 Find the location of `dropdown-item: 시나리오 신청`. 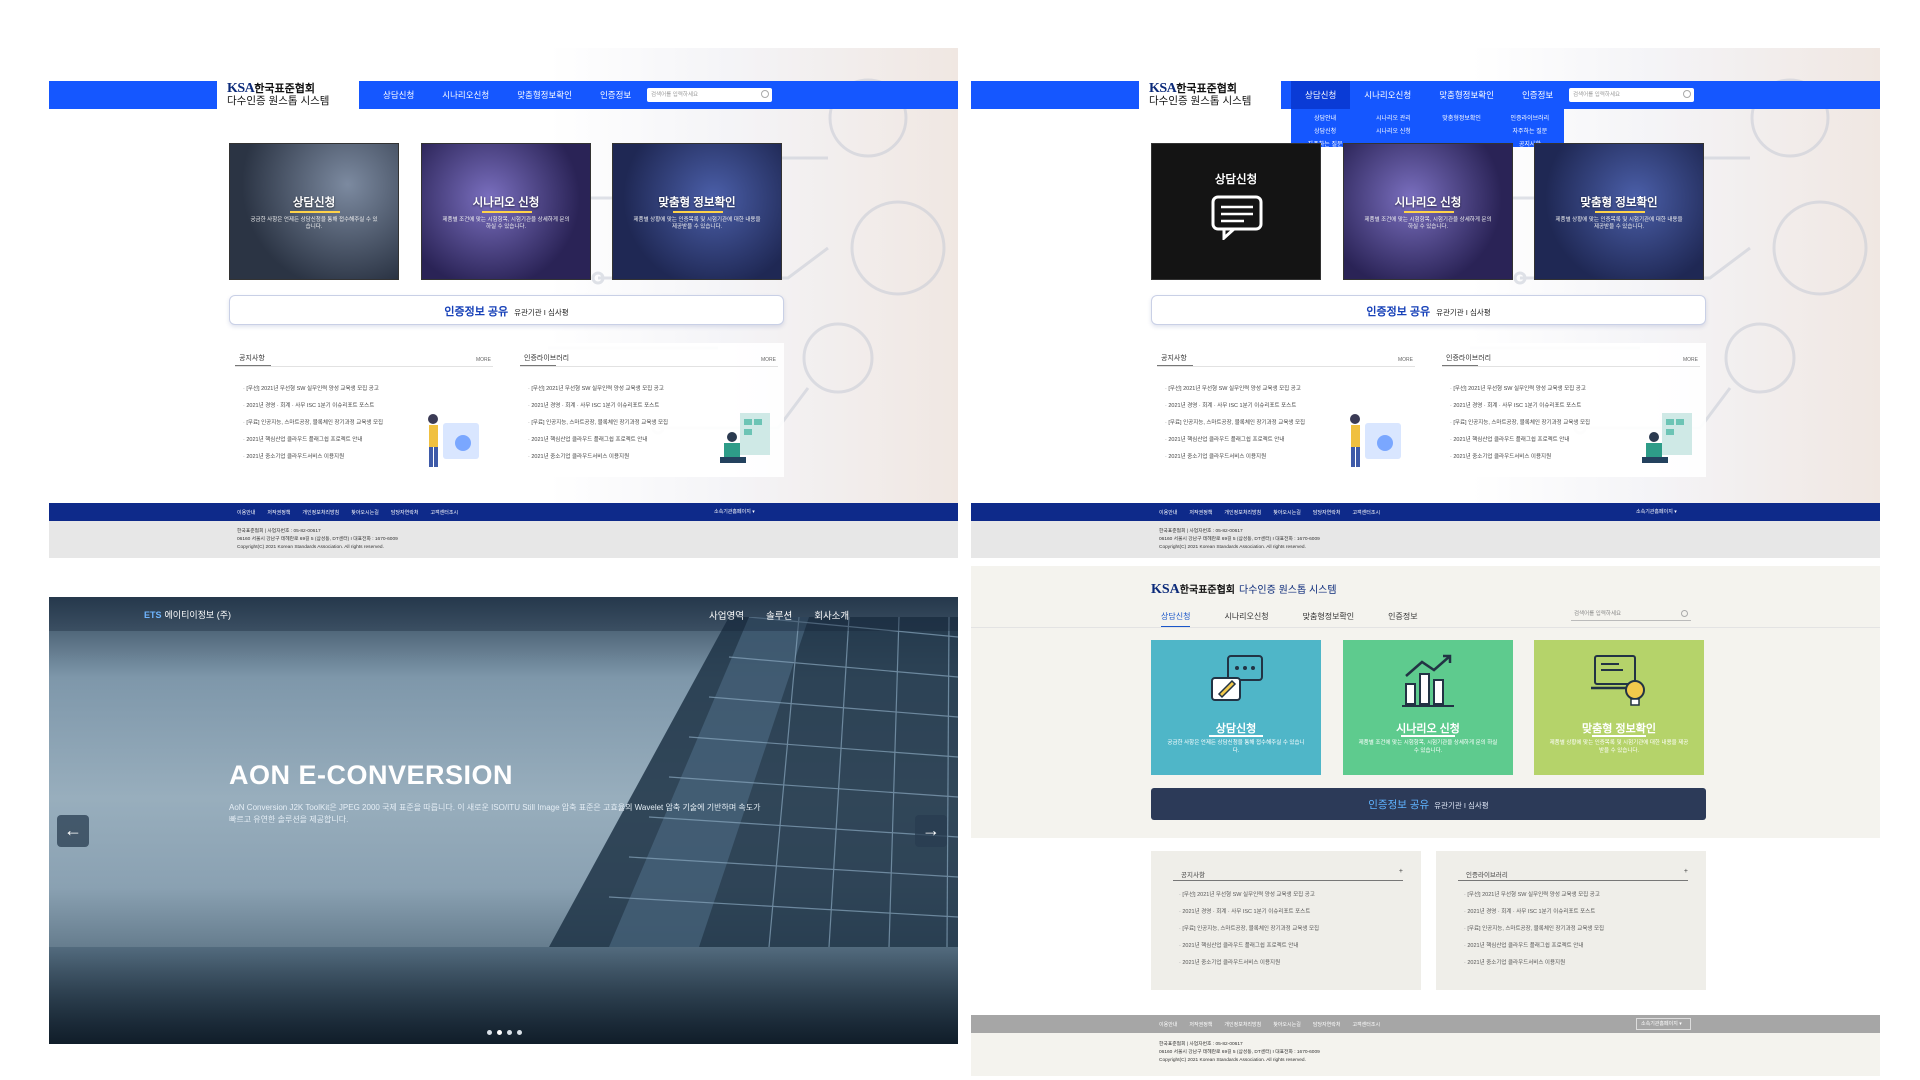

dropdown-item: 시나리오 신청 is located at coordinates (1393, 132).